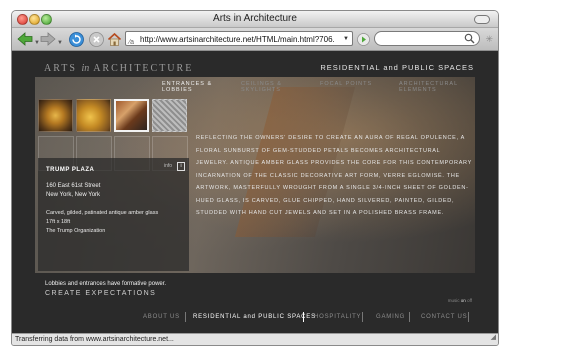  Describe the element at coordinates (444, 317) in the screenshot. I see `nav-contact-us: CONTACT US` at that location.